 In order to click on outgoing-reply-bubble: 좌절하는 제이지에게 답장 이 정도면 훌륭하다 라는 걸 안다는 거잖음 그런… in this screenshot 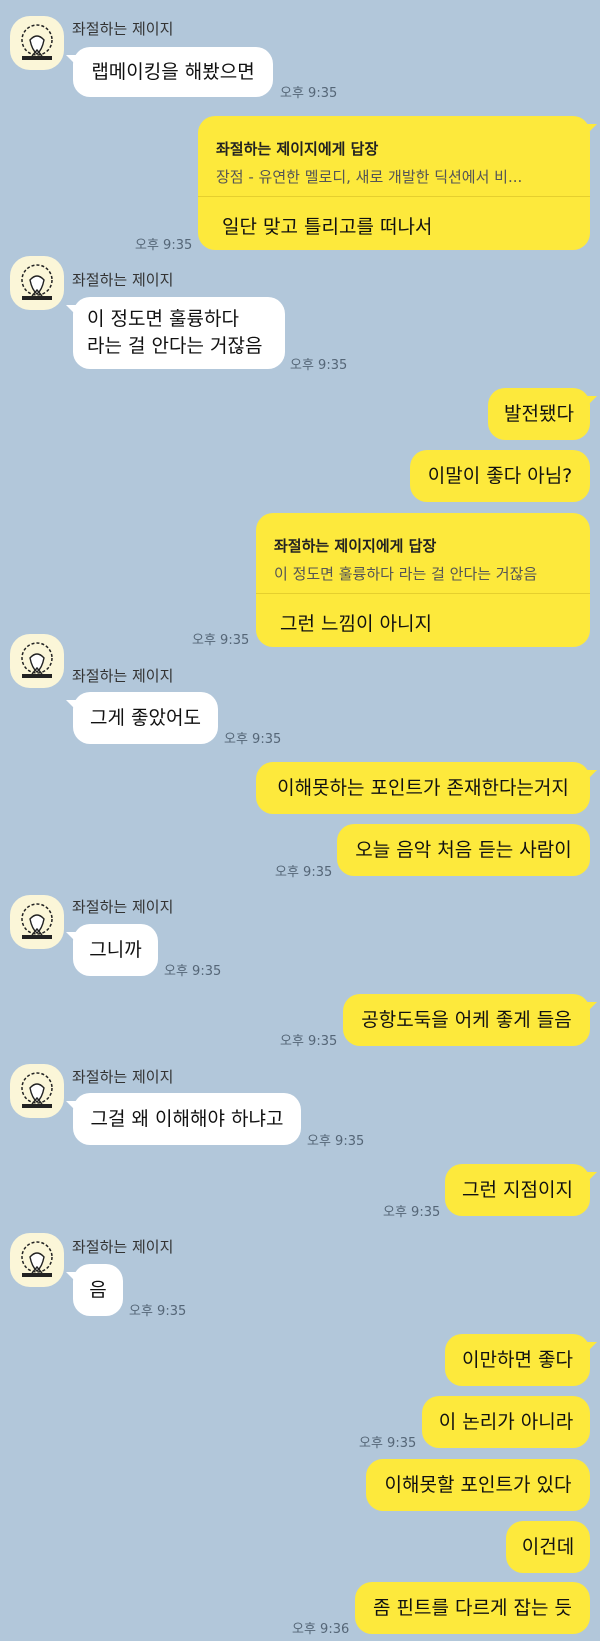, I will do `click(423, 580)`.